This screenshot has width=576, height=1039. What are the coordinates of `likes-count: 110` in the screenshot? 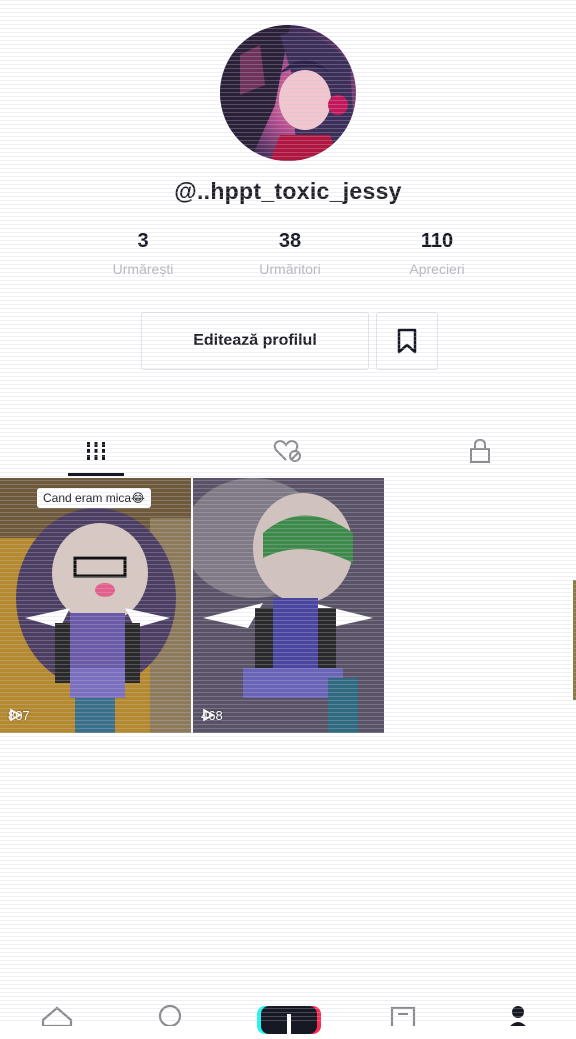 It's located at (437, 241).